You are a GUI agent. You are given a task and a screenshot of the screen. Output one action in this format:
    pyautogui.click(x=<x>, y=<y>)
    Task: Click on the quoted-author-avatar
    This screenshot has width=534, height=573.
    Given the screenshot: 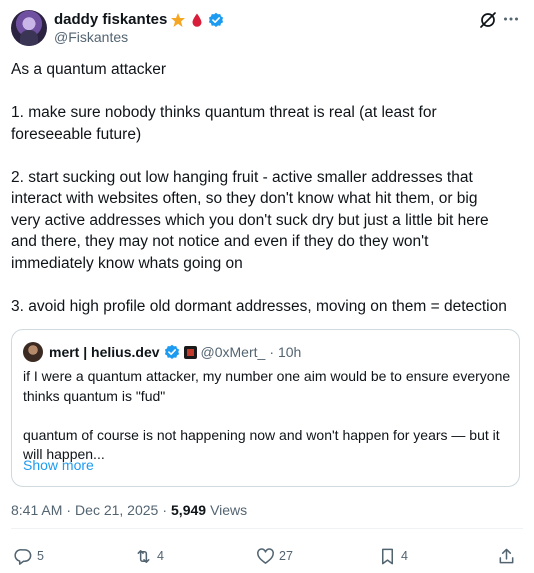 What is the action you would take?
    pyautogui.click(x=33, y=352)
    